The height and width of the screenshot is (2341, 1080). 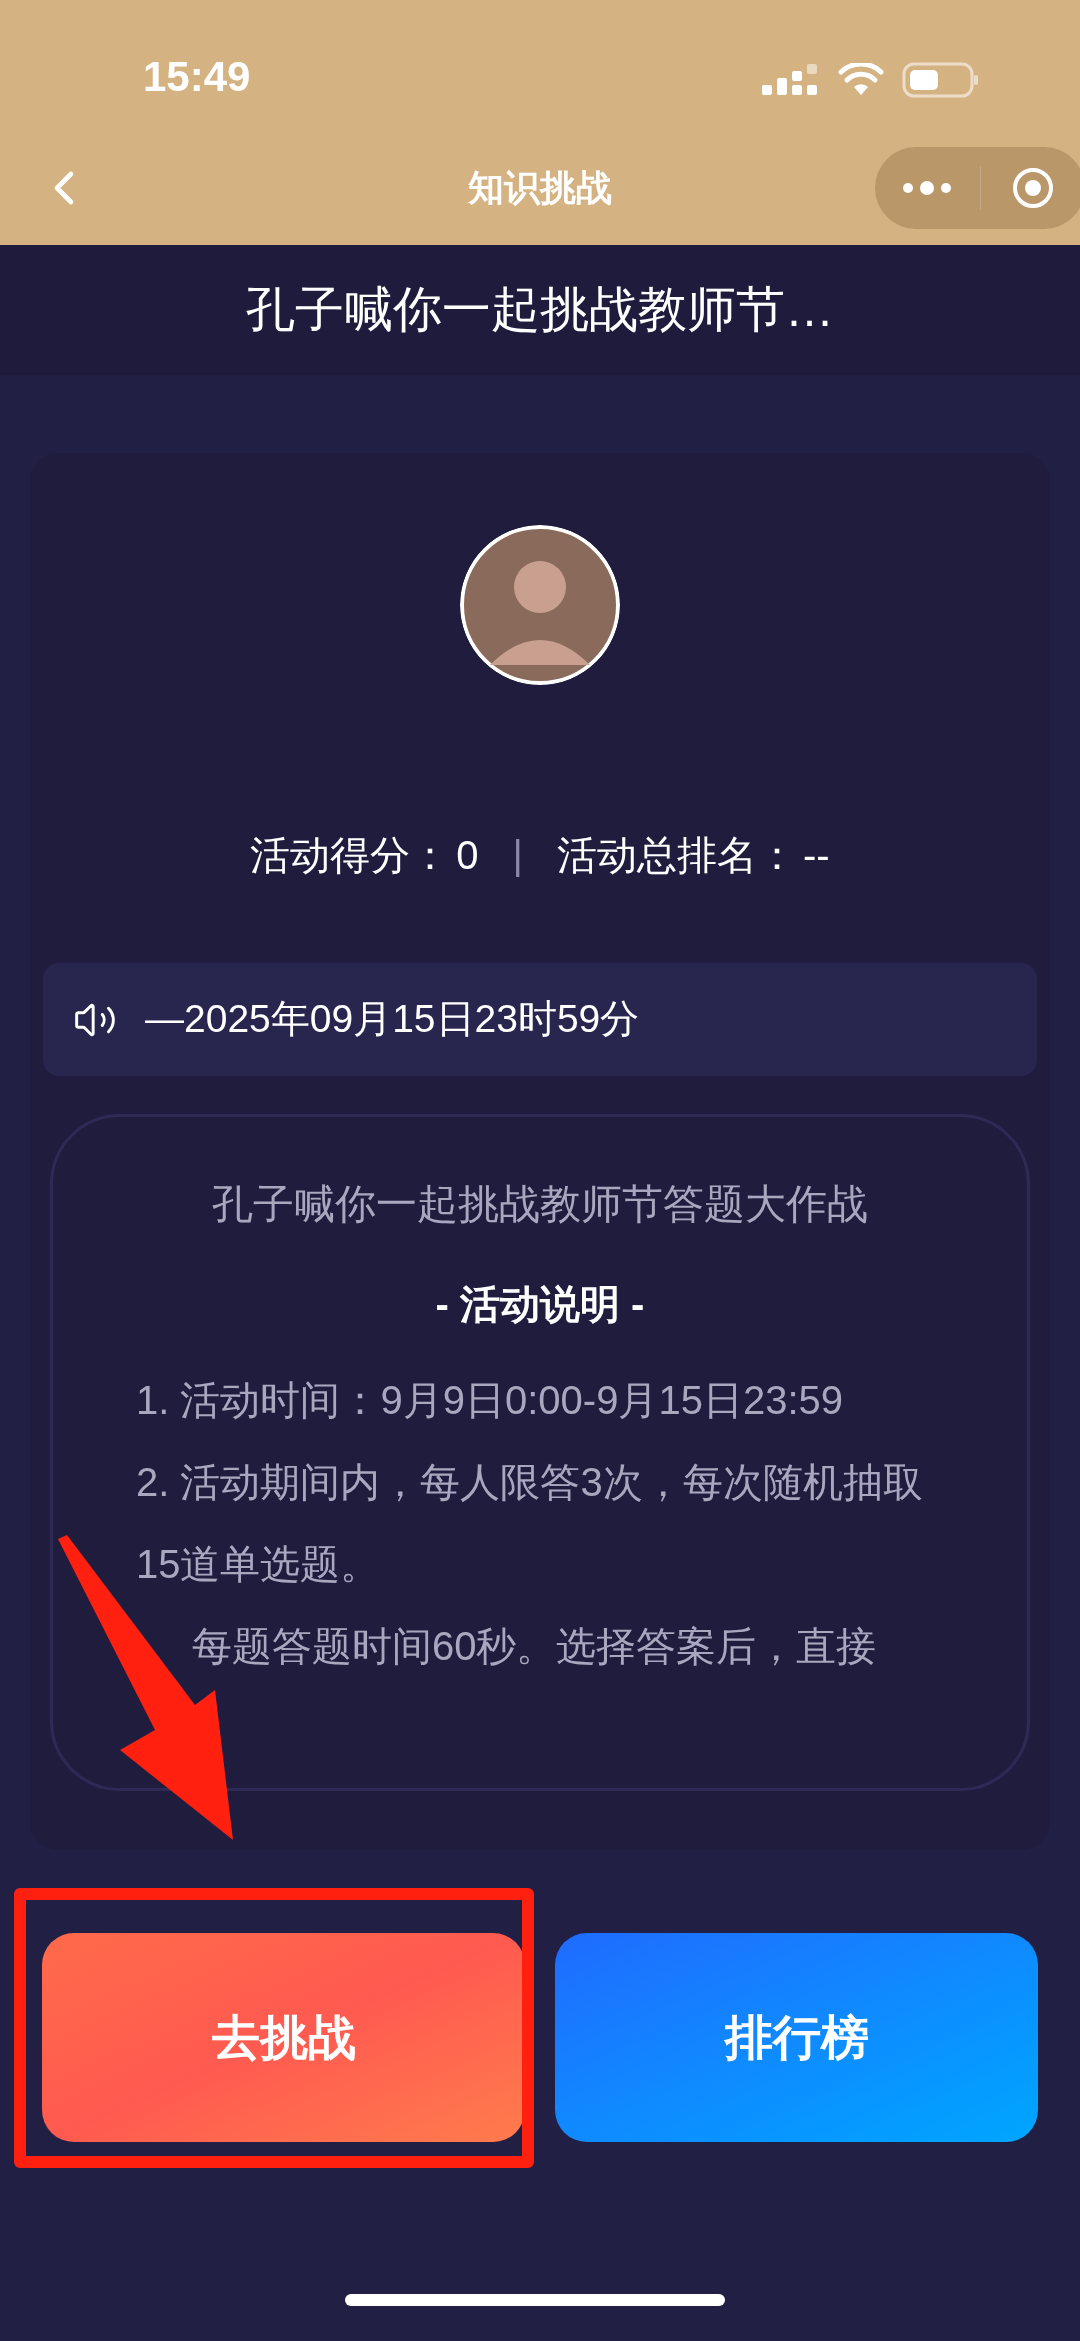 I want to click on status-time: 15:49, so click(x=197, y=77).